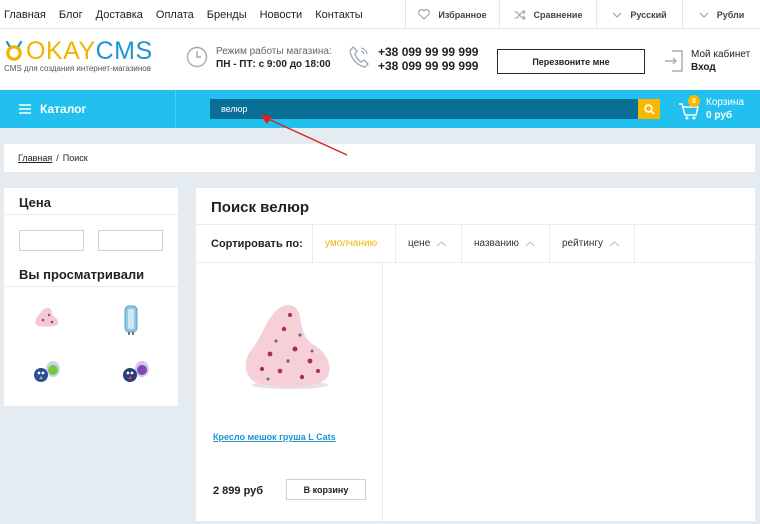  What do you see at coordinates (730, 14) in the screenshot?
I see `currency-label: Рубли` at bounding box center [730, 14].